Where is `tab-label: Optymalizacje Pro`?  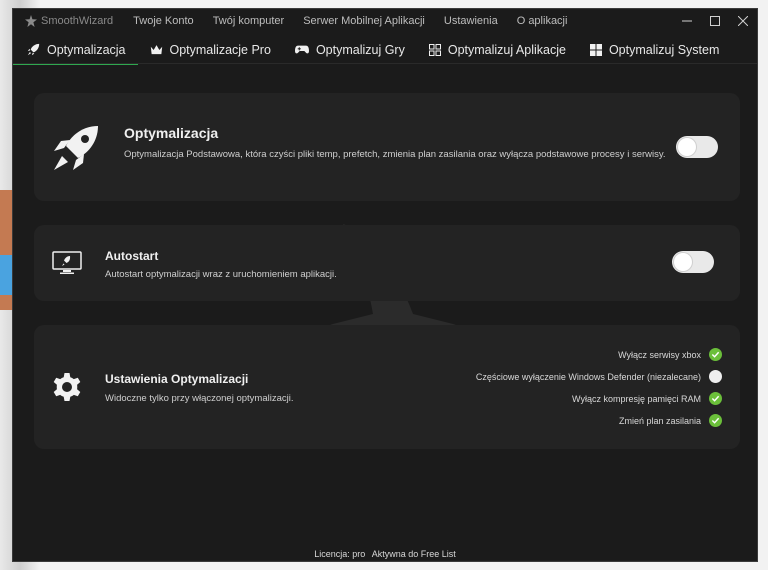
tab-label: Optymalizacje Pro is located at coordinates (220, 49).